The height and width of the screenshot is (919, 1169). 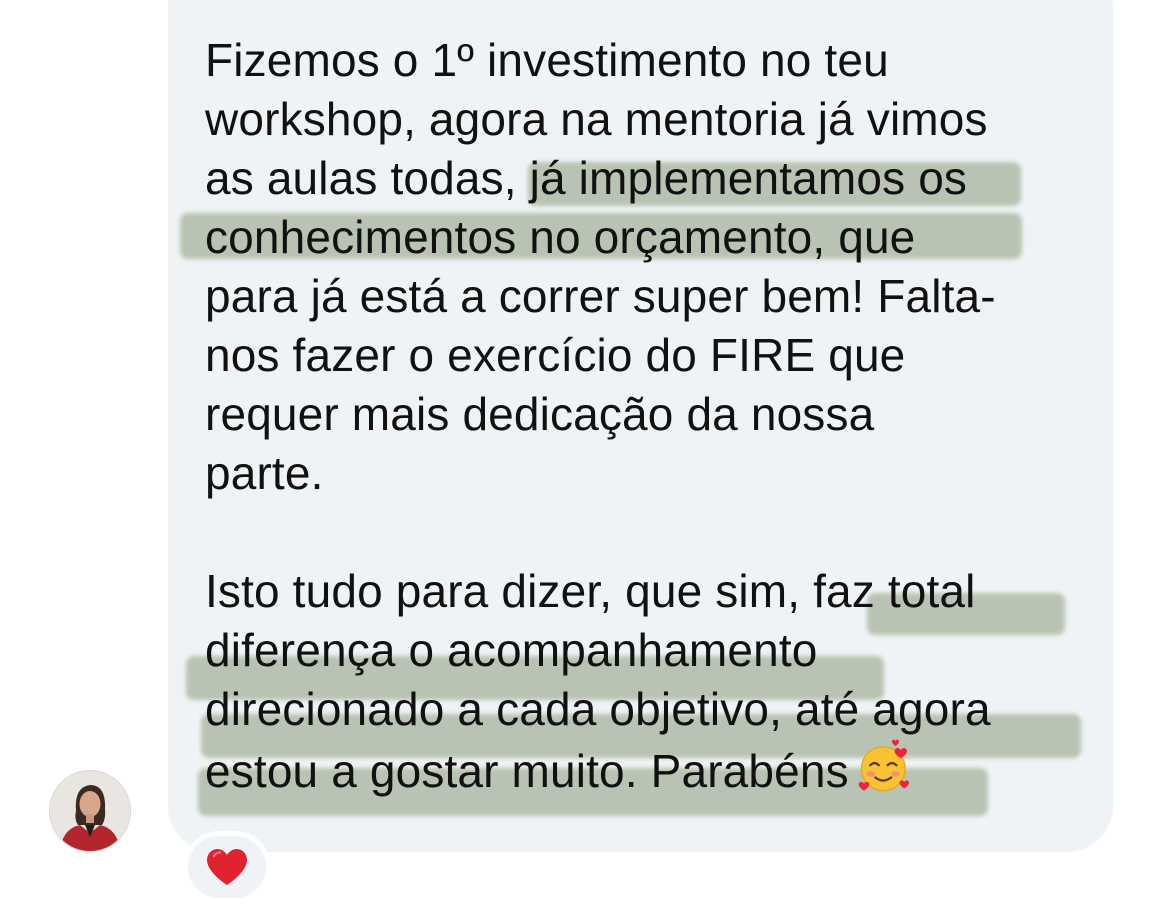 I want to click on avatar, so click(x=90, y=811).